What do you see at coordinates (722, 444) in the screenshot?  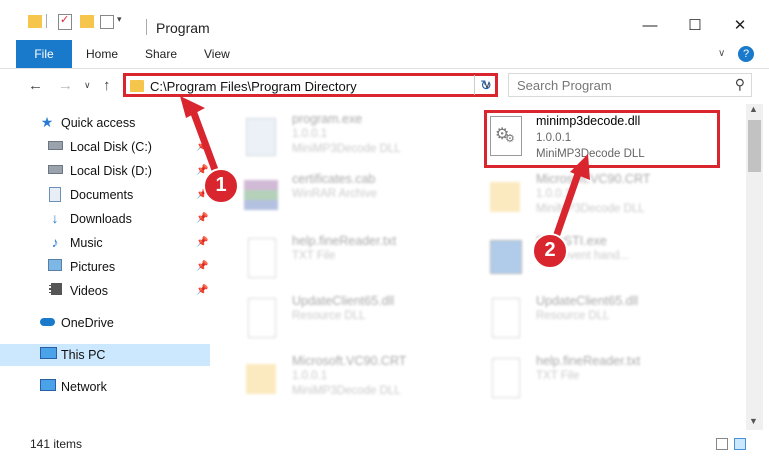 I see `details-view-icon` at bounding box center [722, 444].